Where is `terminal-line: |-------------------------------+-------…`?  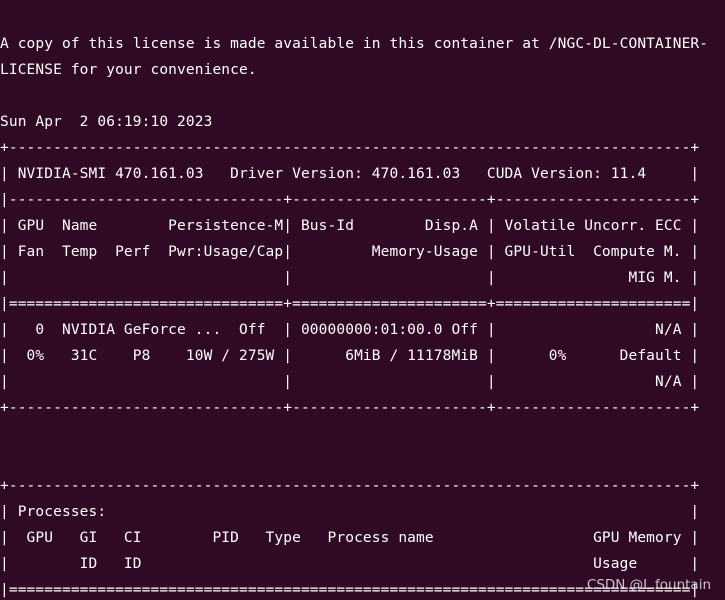 terminal-line: |-------------------------------+-------… is located at coordinates (350, 200).